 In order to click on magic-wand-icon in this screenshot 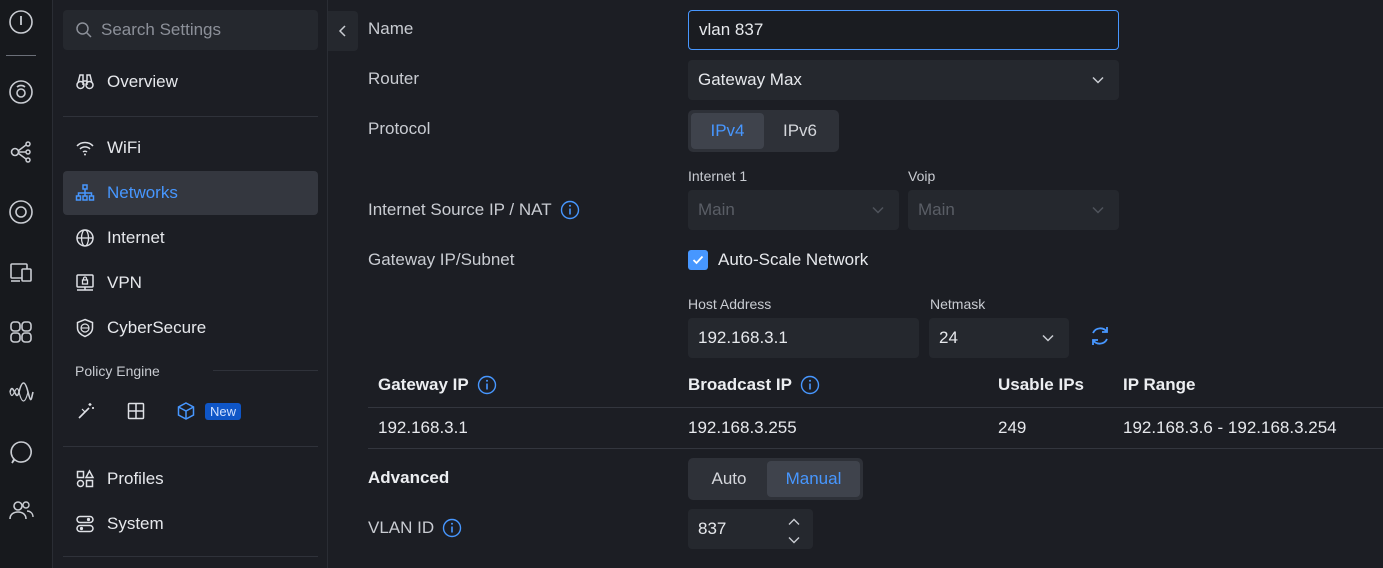, I will do `click(86, 411)`.